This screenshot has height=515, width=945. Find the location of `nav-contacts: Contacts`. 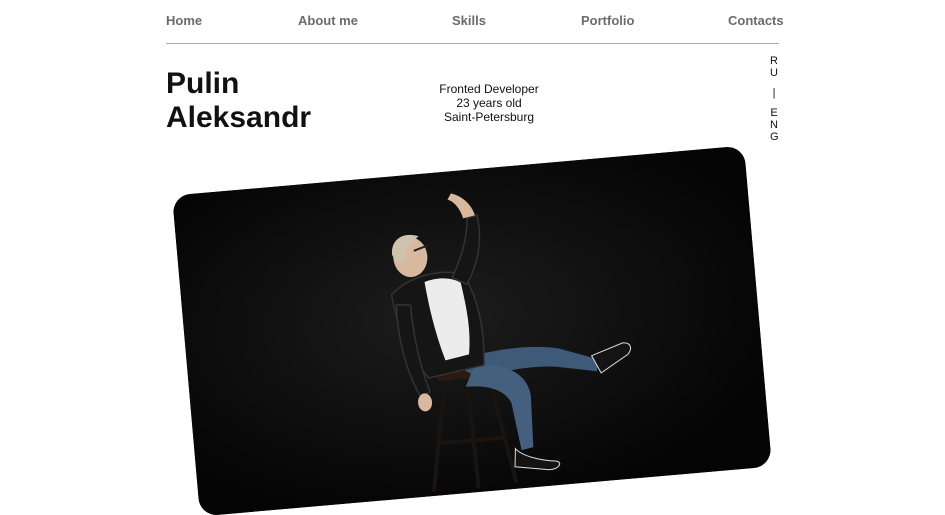

nav-contacts: Contacts is located at coordinates (756, 20).